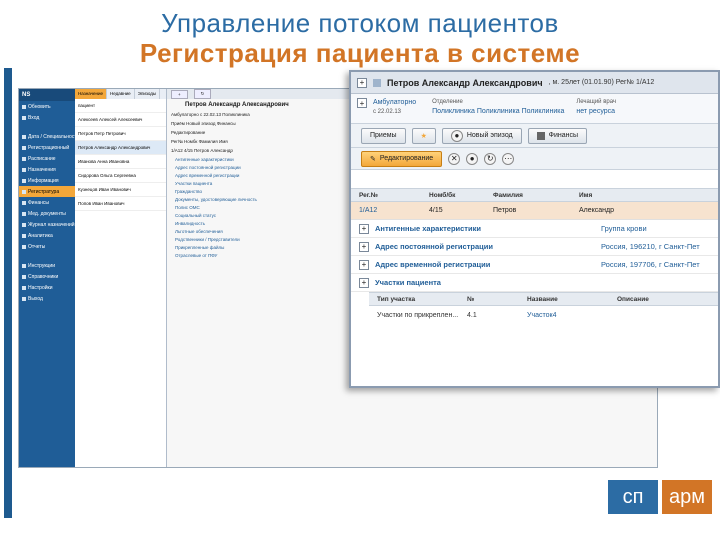  I want to click on sidebar-item-label: Назначения, so click(42, 169).